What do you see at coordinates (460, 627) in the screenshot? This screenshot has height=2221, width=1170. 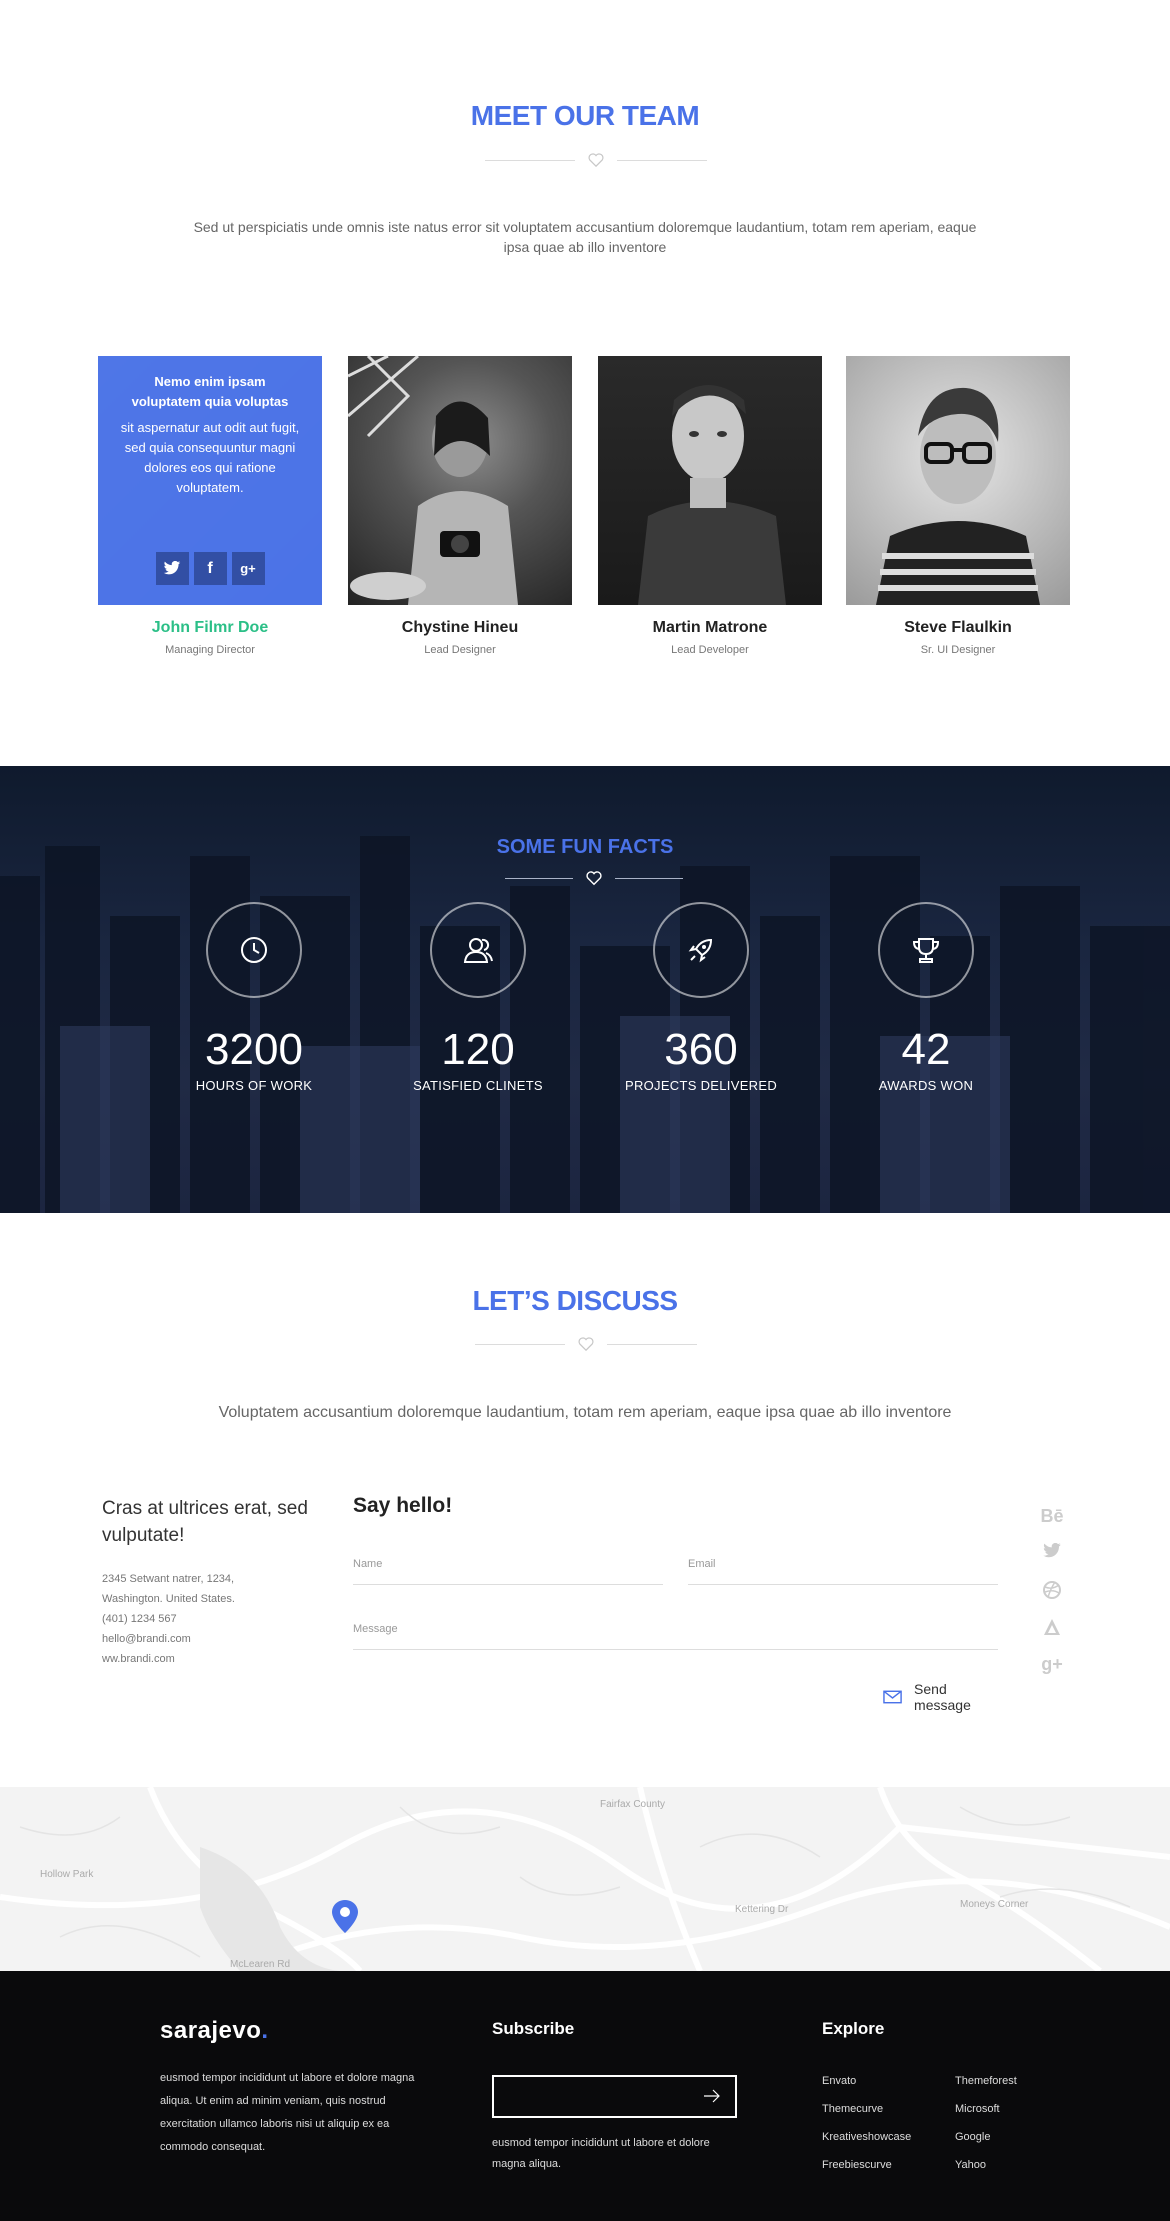 I see `member-name: Chystine Hineu` at bounding box center [460, 627].